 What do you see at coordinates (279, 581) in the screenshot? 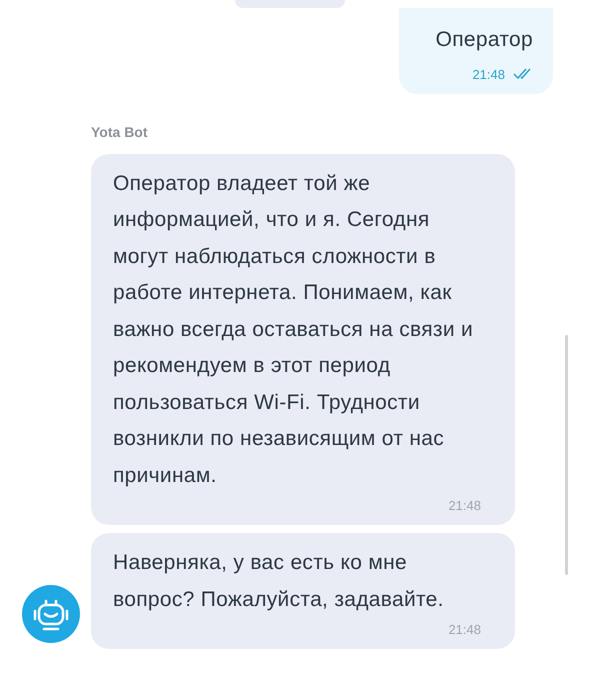
I see `message-text: Наверняка, у вас есть ко мне вопрос? Пожалуйста, задавайте.` at bounding box center [279, 581].